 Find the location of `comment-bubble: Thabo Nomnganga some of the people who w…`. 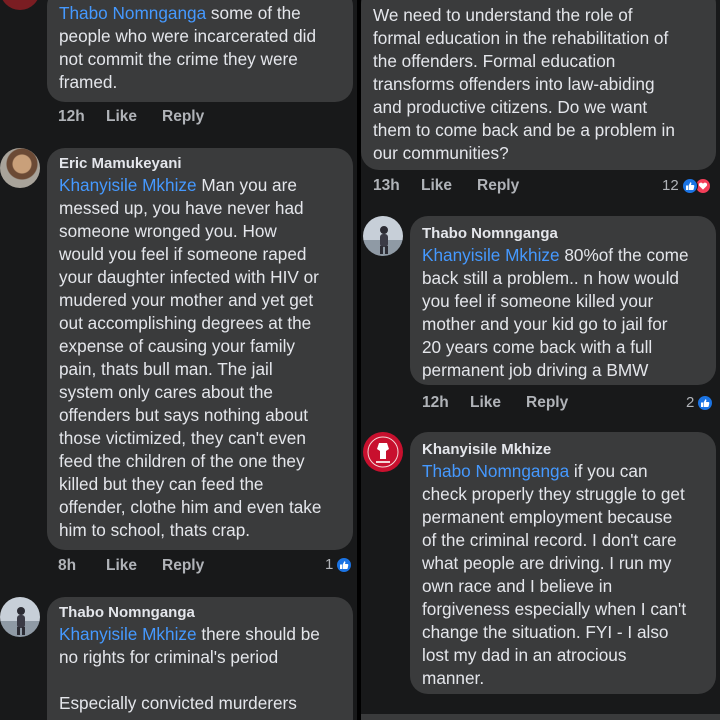

comment-bubble: Thabo Nomnganga some of the people who w… is located at coordinates (200, 51).